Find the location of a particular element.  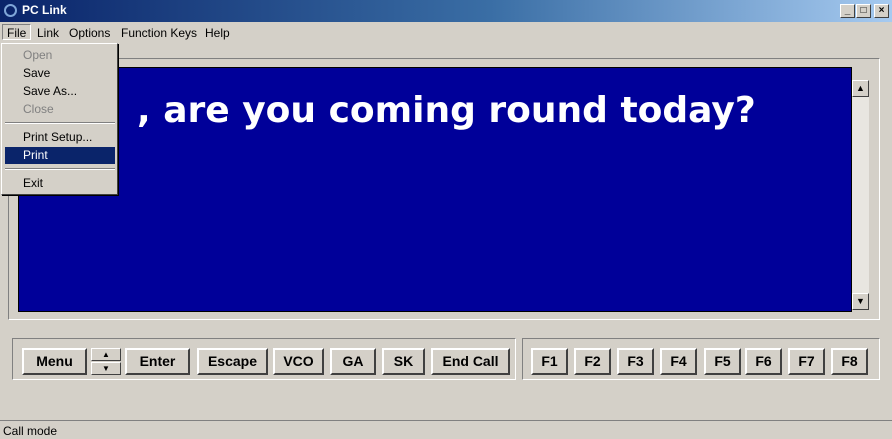

title-bar: PC Link _ □ × is located at coordinates (446, 11).